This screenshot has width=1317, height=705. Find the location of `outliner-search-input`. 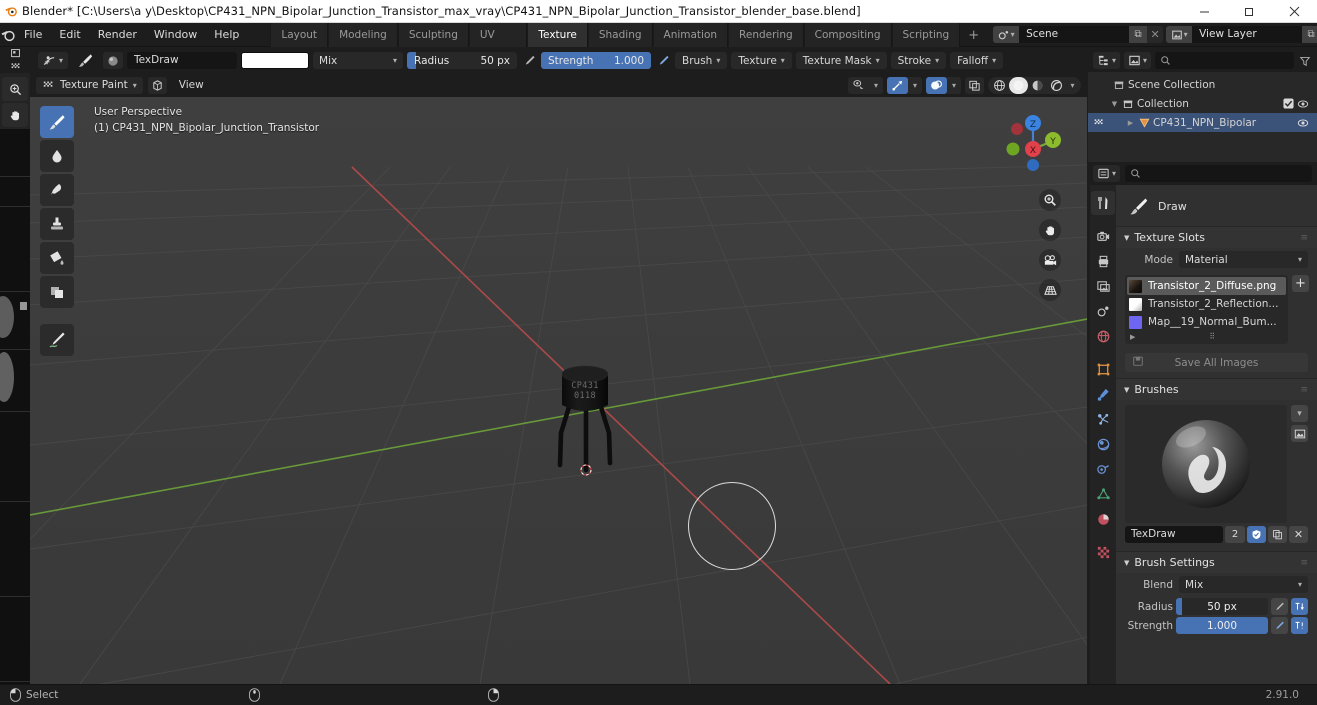

outliner-search-input is located at coordinates (1224, 60).